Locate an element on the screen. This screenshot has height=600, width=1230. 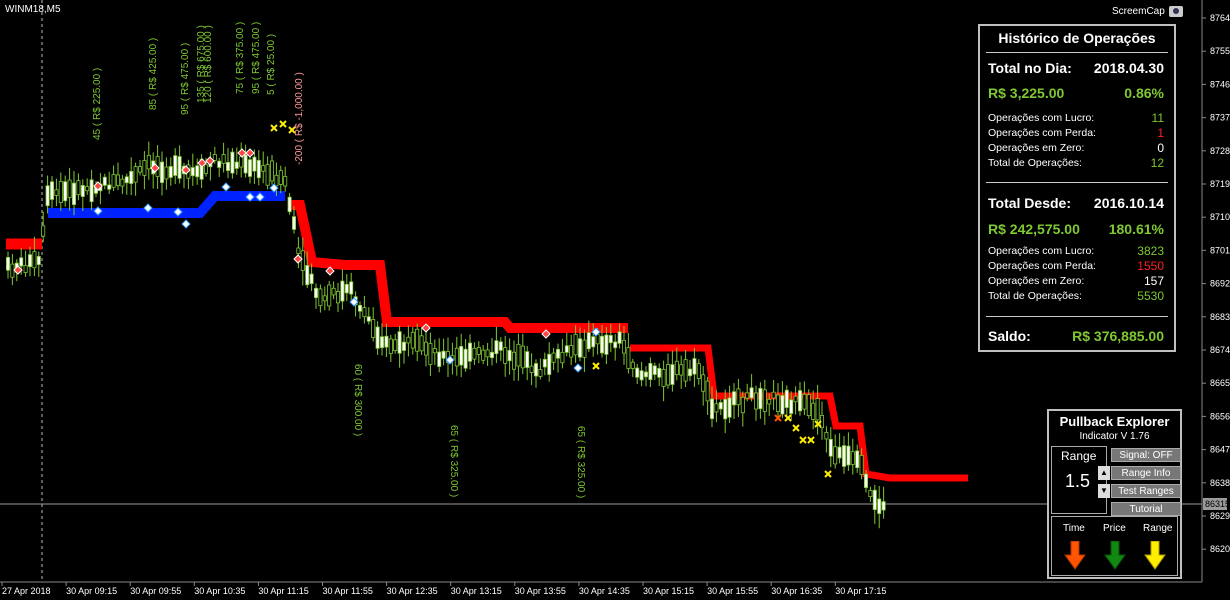
range-up-button: ▲ is located at coordinates (1104, 473).